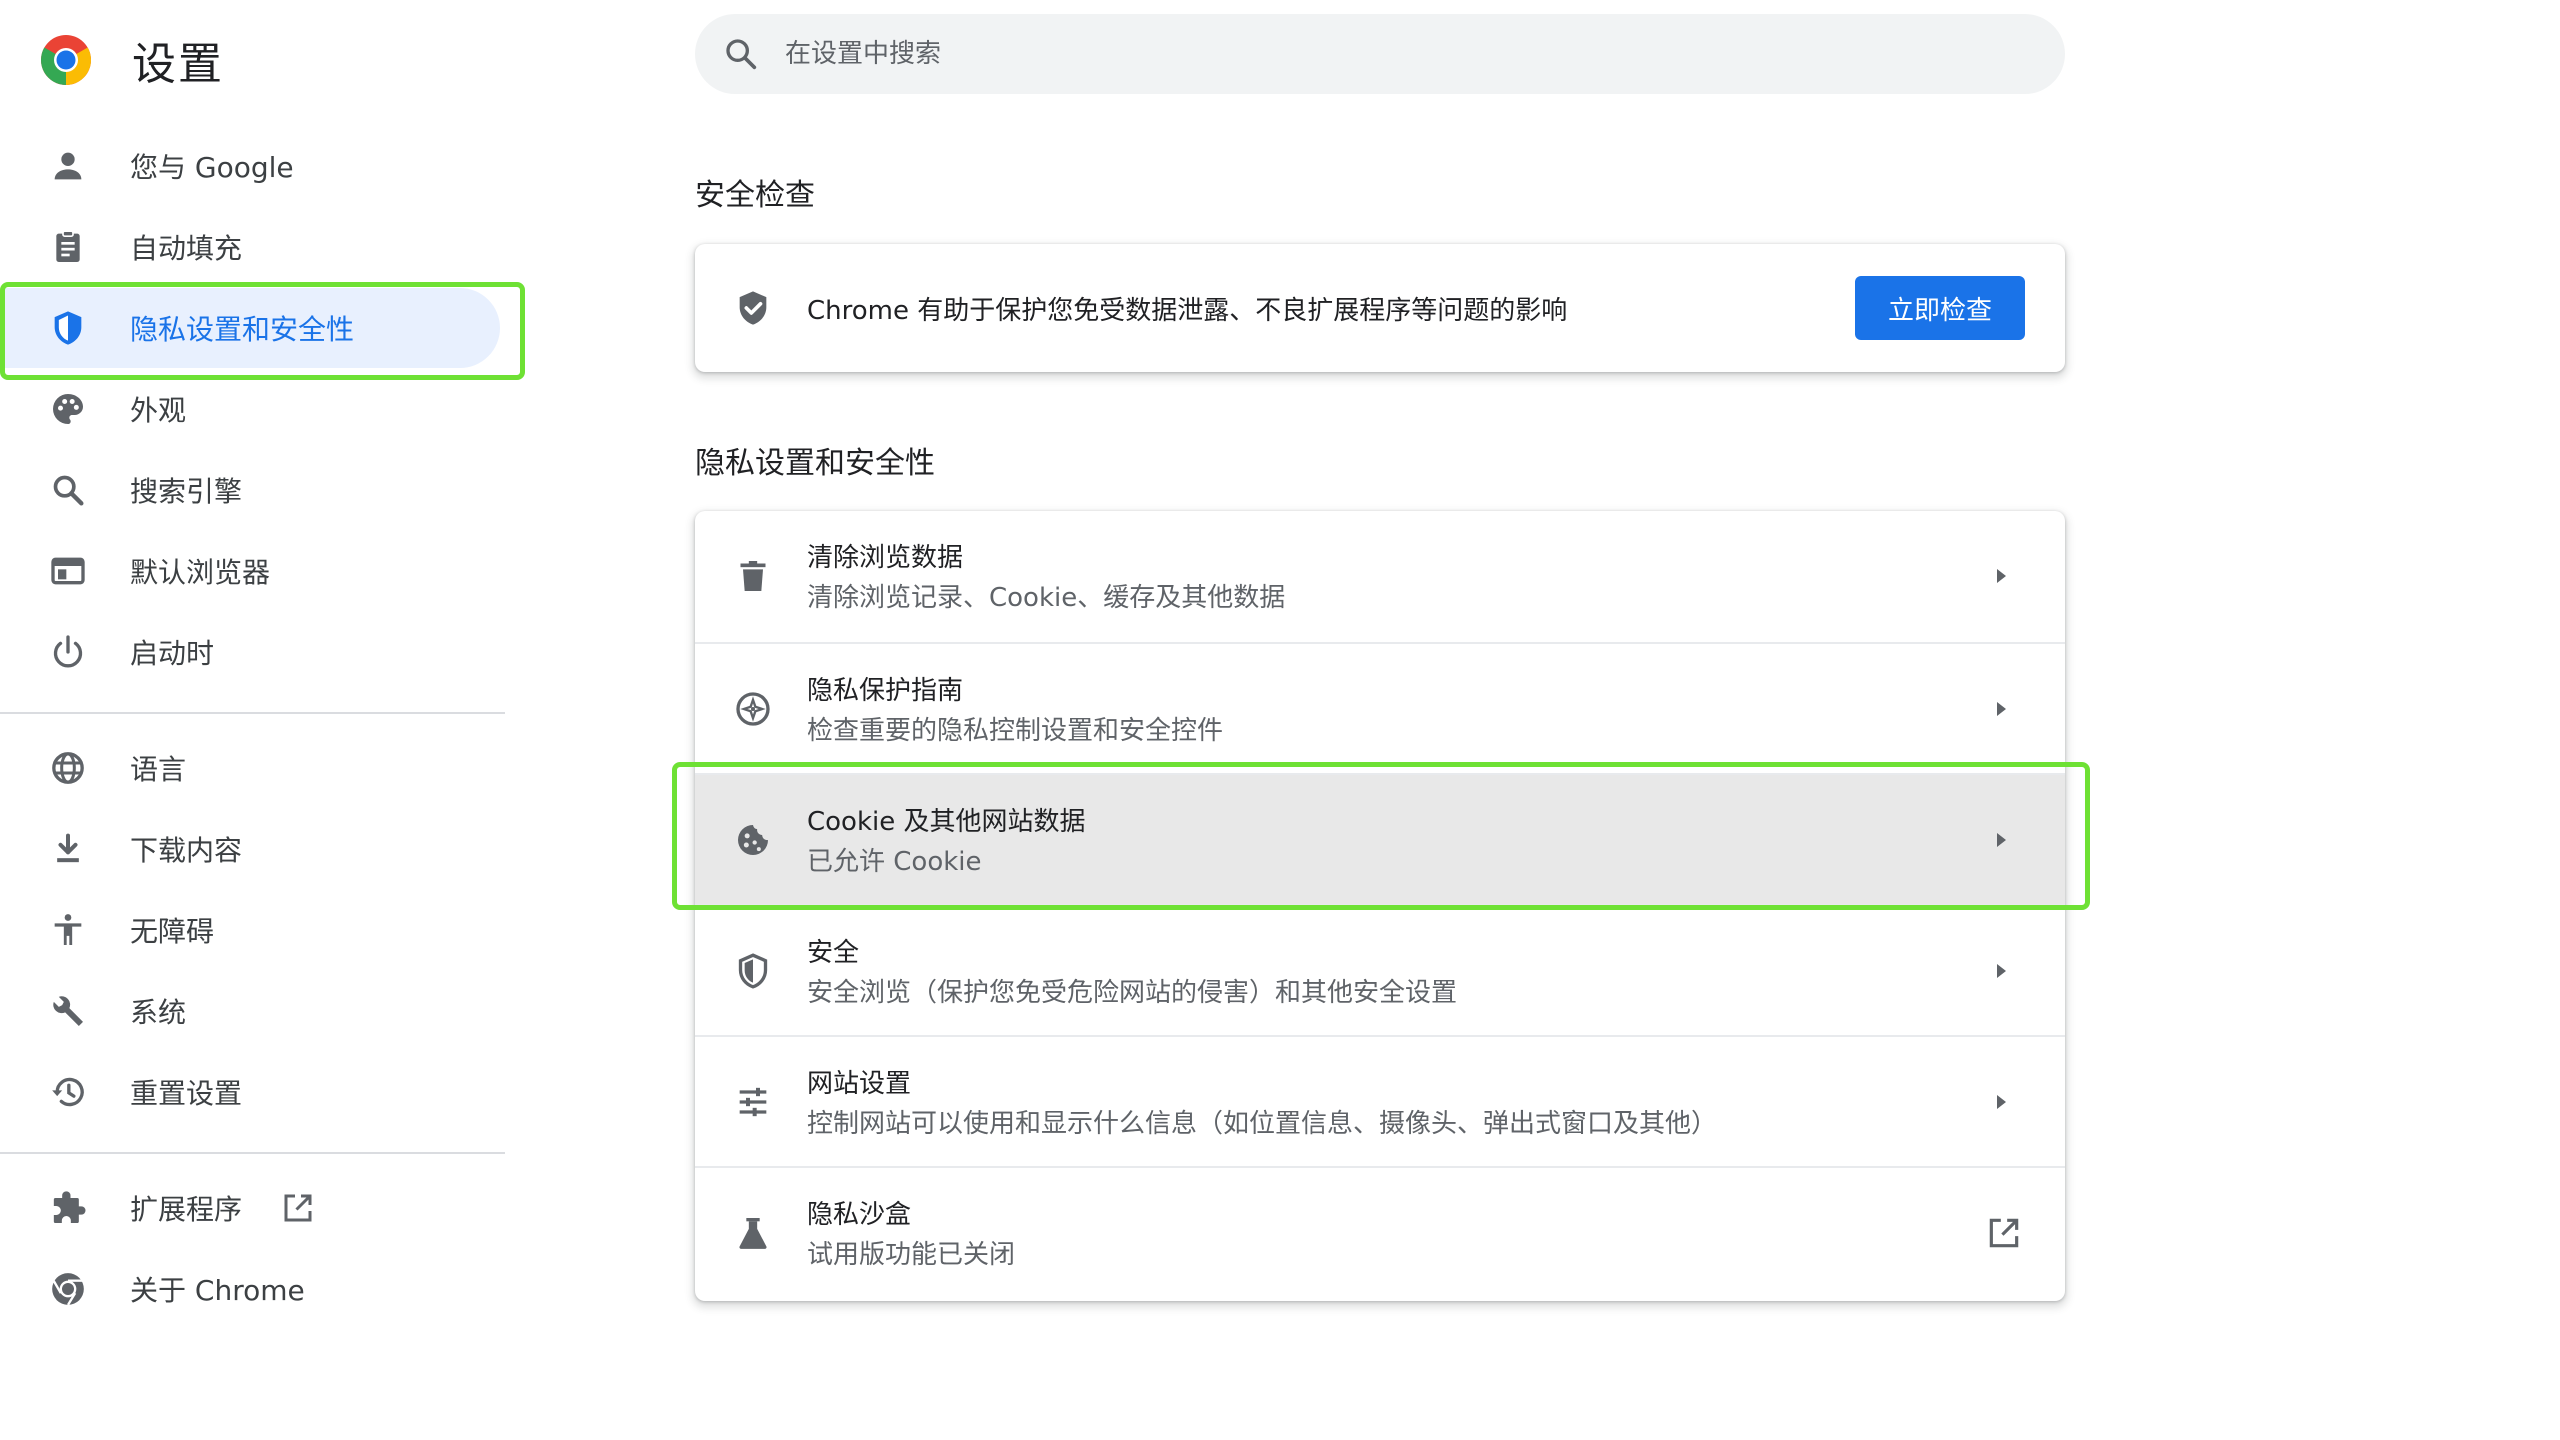 This screenshot has height=1440, width=2560. What do you see at coordinates (172, 931) in the screenshot?
I see `sidebar-item-label: 无障碍` at bounding box center [172, 931].